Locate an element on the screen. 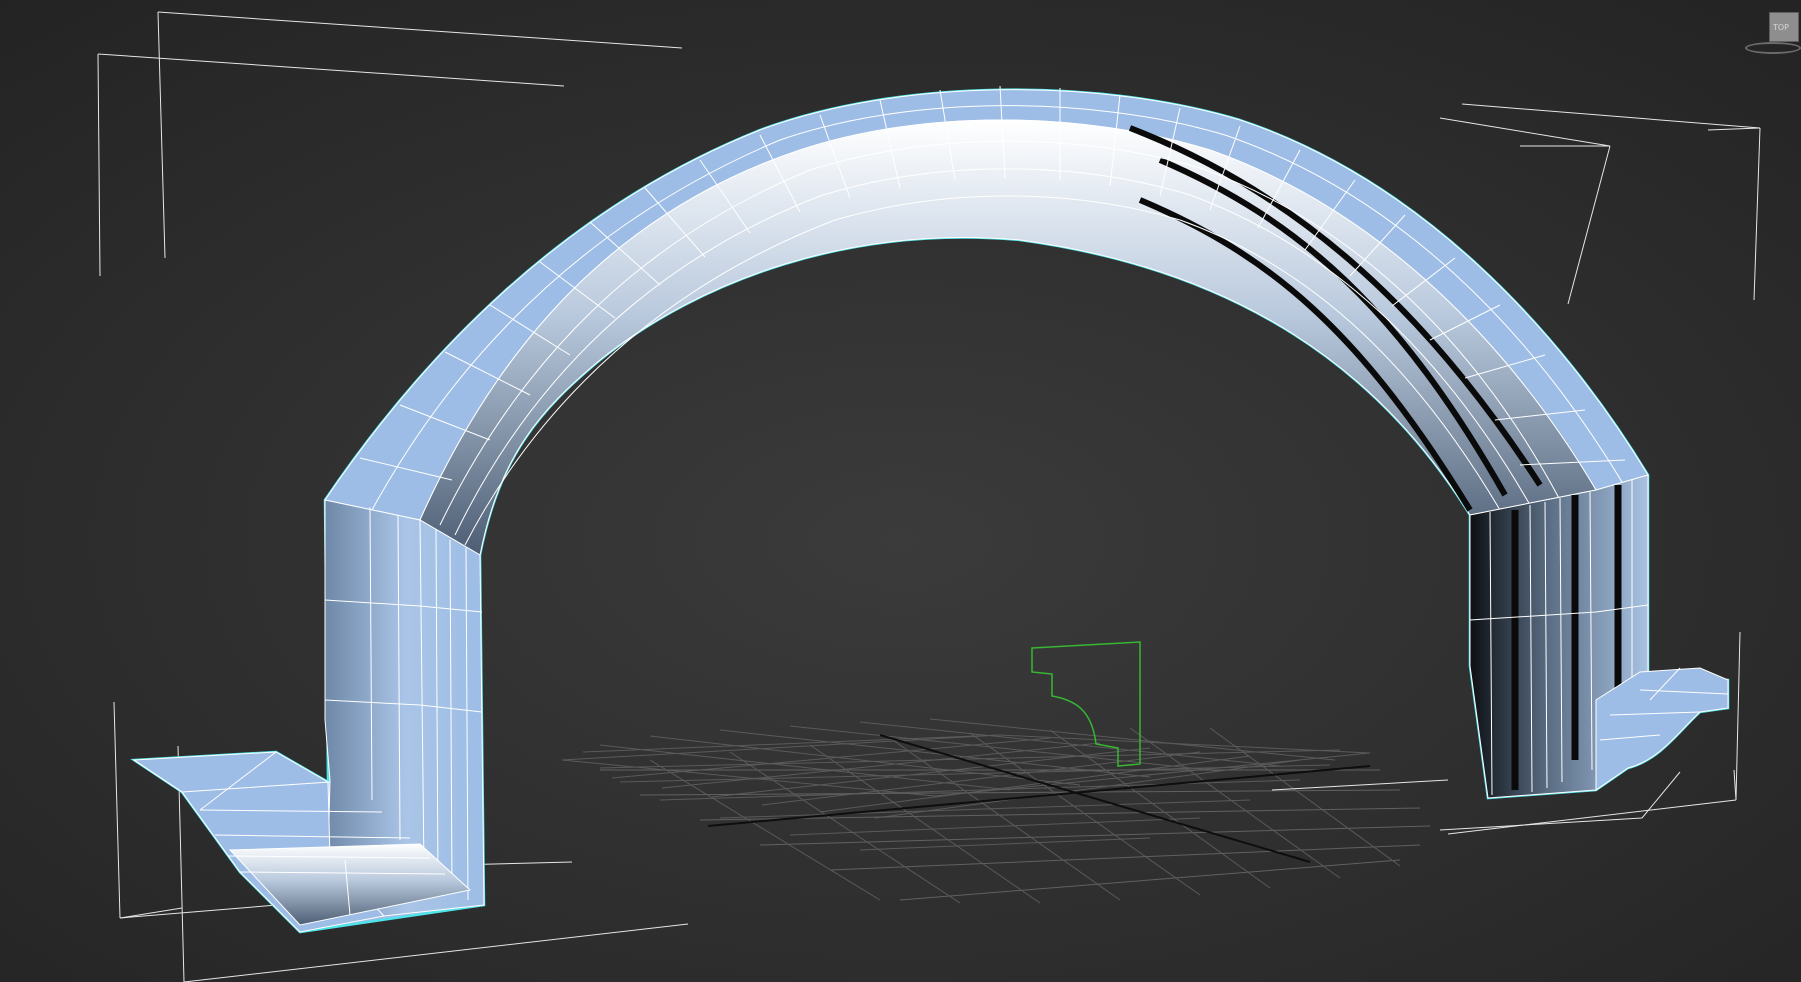  viewcube: TOP is located at coordinates (1772, 33).